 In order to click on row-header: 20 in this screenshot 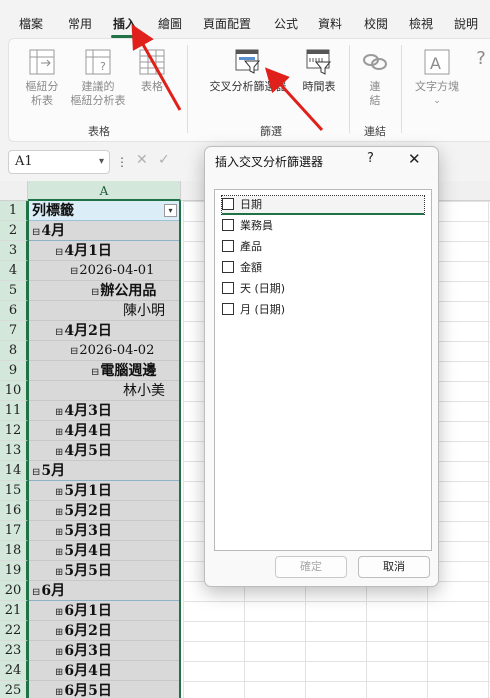, I will do `click(14, 591)`.